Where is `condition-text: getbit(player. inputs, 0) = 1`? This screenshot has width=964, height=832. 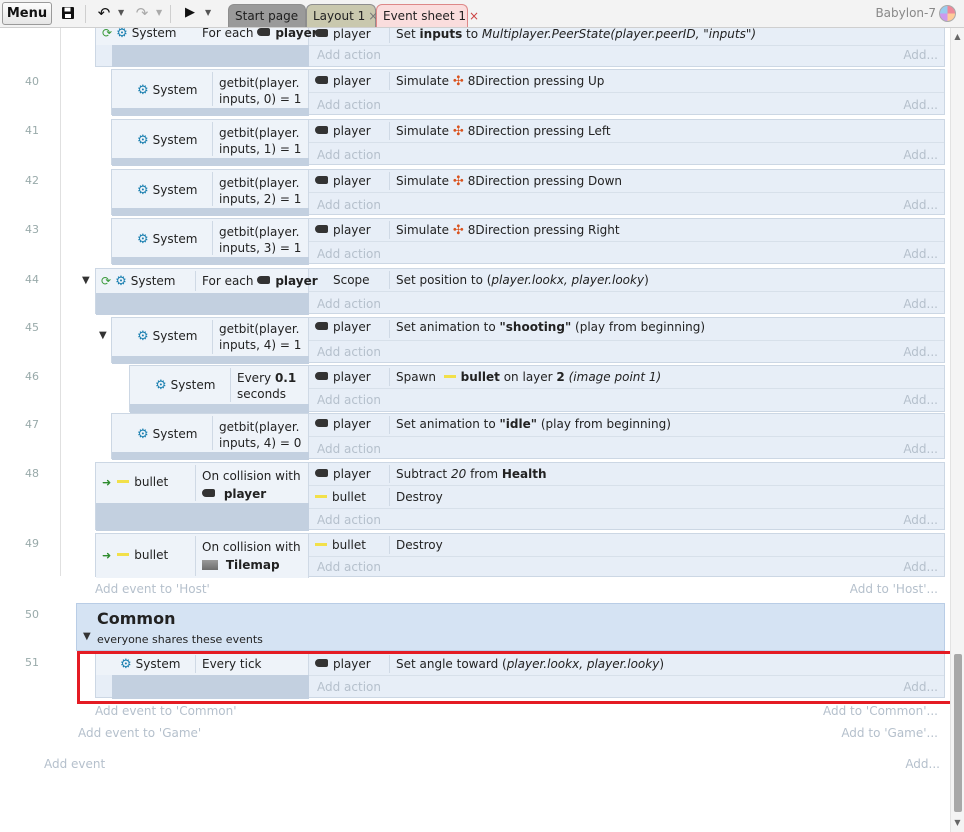 condition-text: getbit(player. inputs, 0) = 1 is located at coordinates (260, 91).